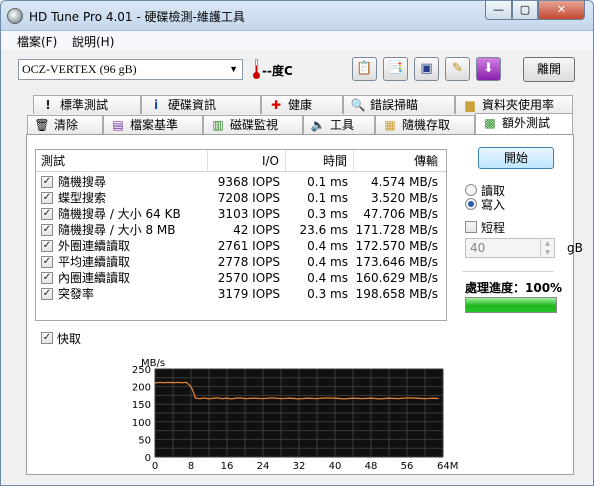 The height and width of the screenshot is (486, 594). What do you see at coordinates (320, 161) in the screenshot?
I see `header-time: 時間` at bounding box center [320, 161].